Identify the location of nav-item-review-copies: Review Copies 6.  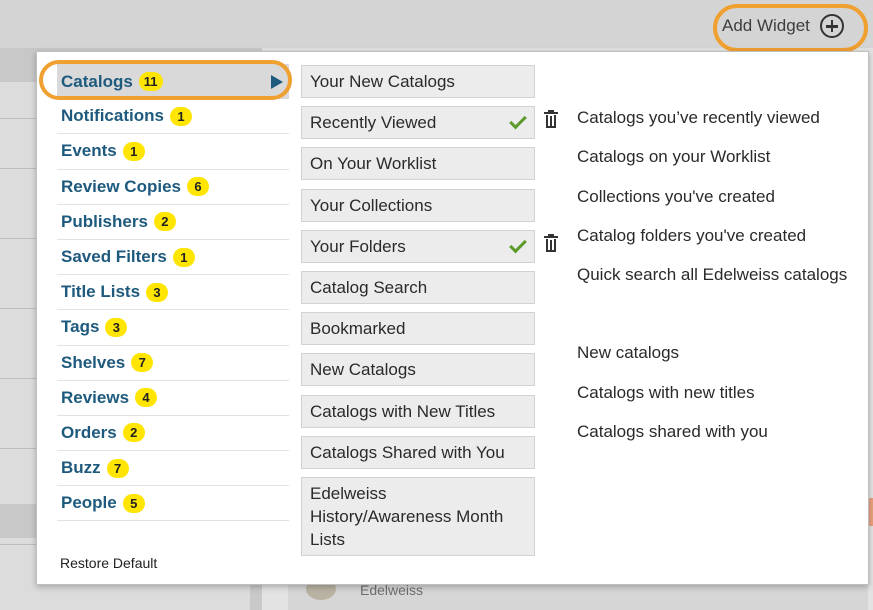
(173, 187).